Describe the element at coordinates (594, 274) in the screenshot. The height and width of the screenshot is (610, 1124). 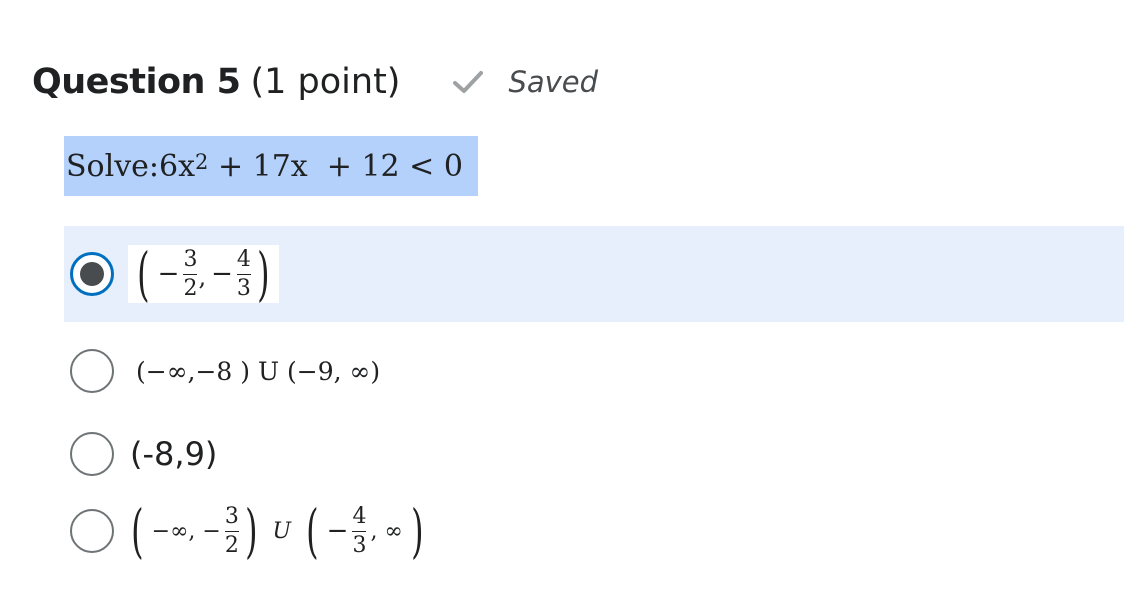
I see `answer-option-1: ( − 3 2 , − 4 3 )` at that location.